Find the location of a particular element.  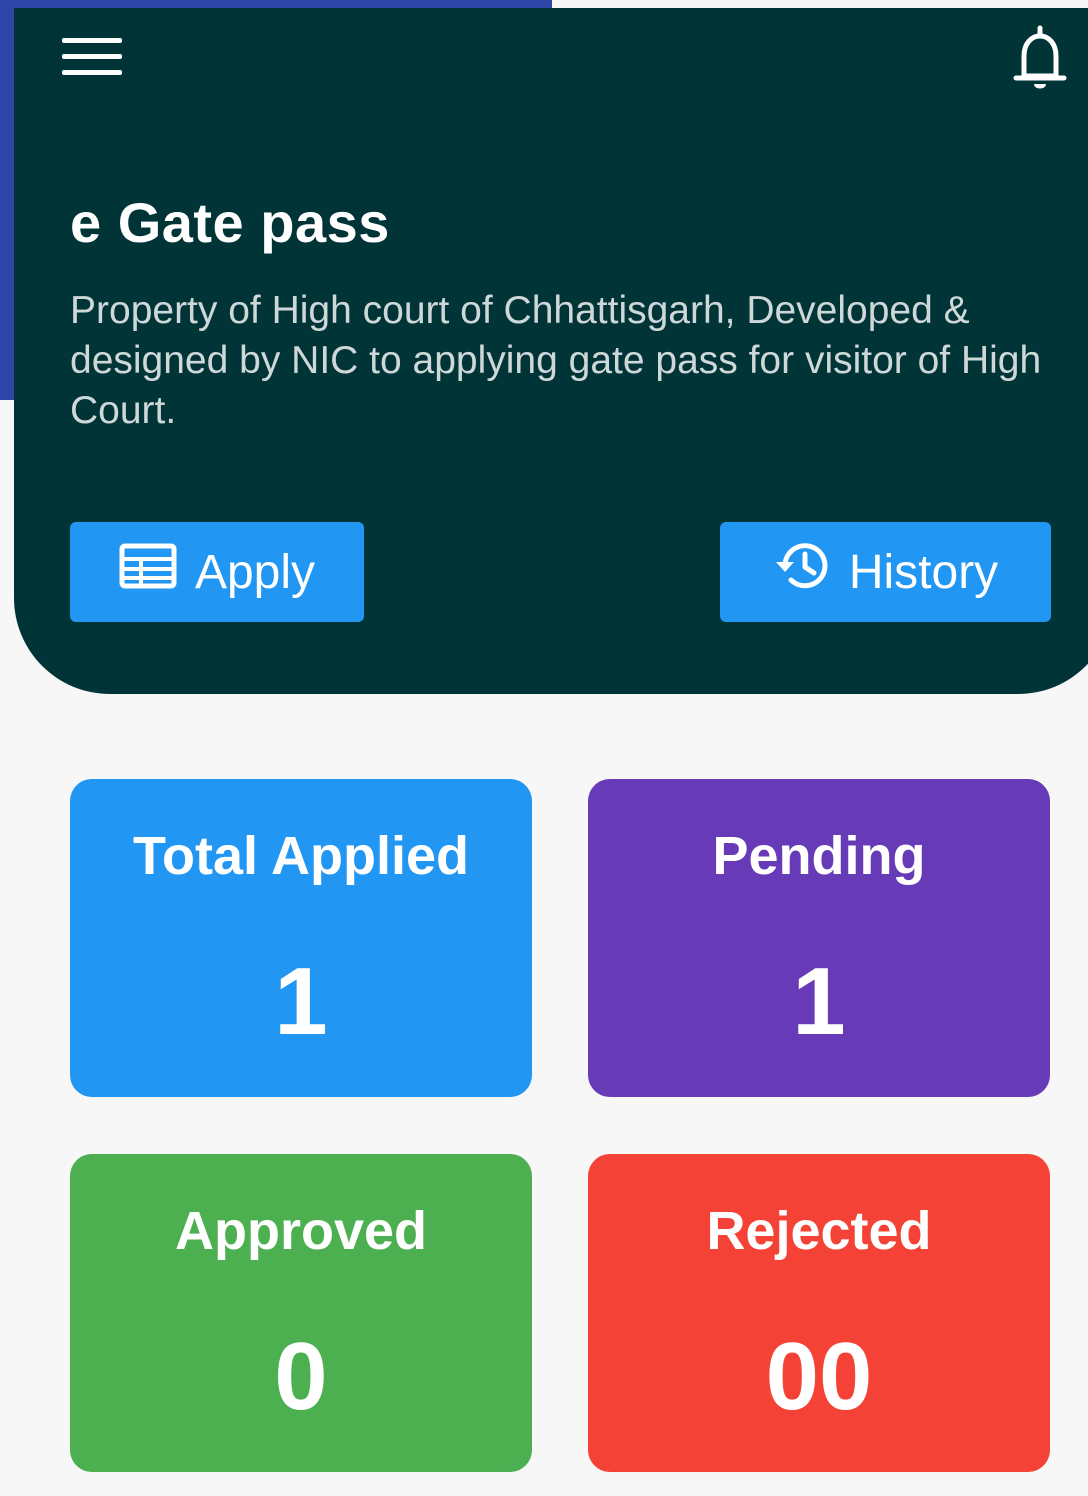

hamburger-menu-icon is located at coordinates (92, 57).